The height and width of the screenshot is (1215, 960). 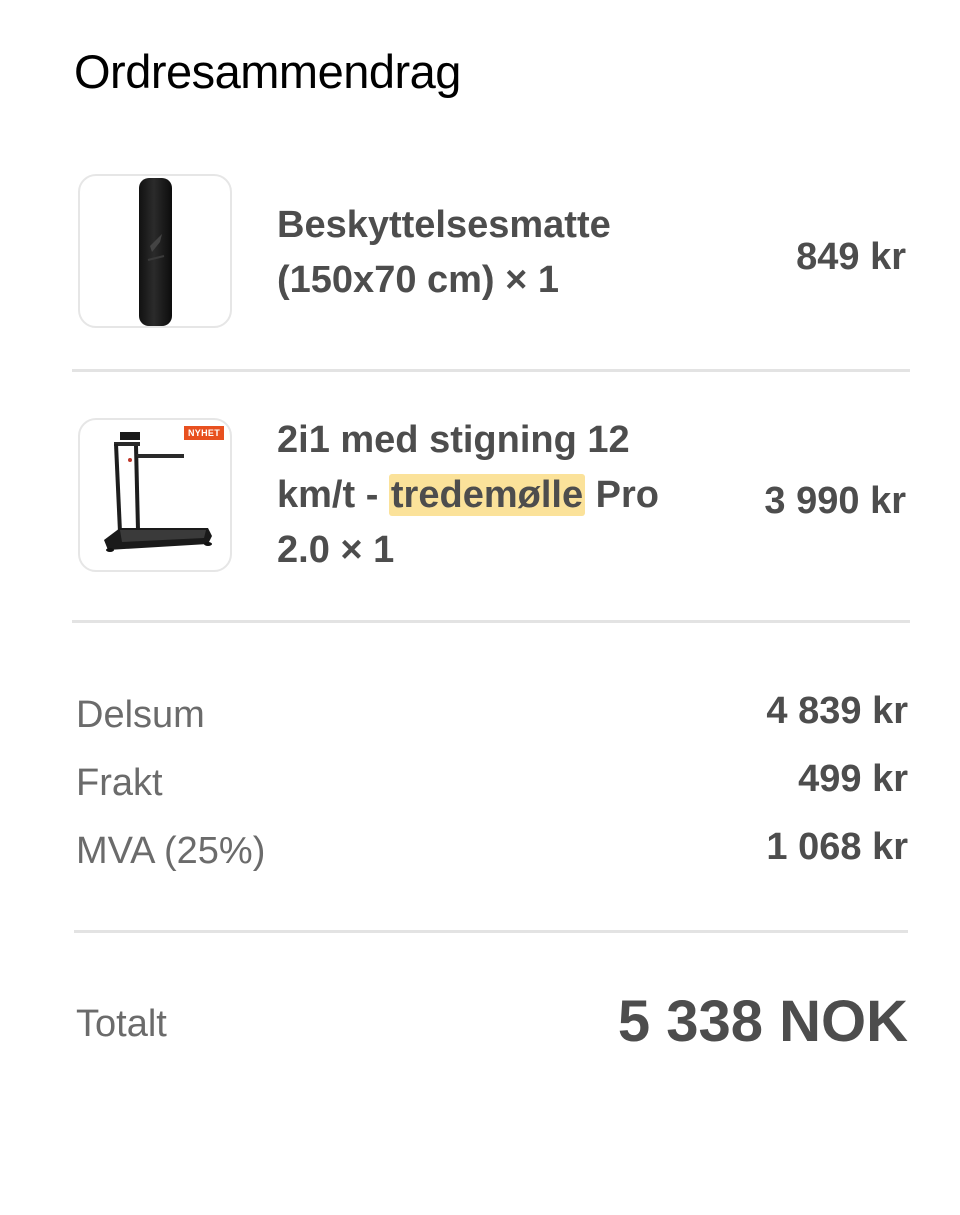 What do you see at coordinates (171, 851) in the screenshot?
I see `vat-label: MVA (25%)` at bounding box center [171, 851].